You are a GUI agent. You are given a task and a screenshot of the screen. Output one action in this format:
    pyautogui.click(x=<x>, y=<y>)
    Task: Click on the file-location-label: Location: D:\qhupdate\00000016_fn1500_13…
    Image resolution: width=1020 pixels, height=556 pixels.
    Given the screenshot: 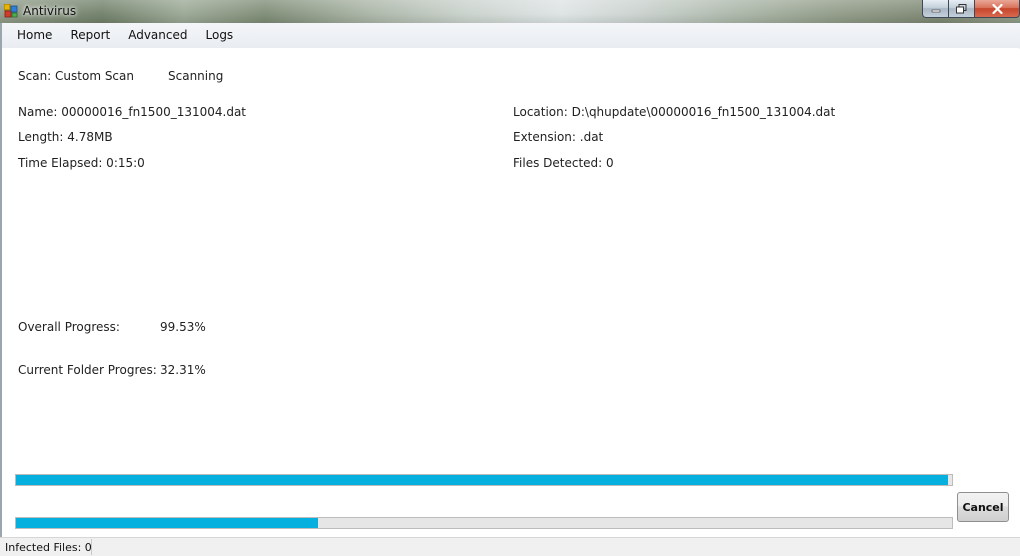 What is the action you would take?
    pyautogui.click(x=674, y=112)
    